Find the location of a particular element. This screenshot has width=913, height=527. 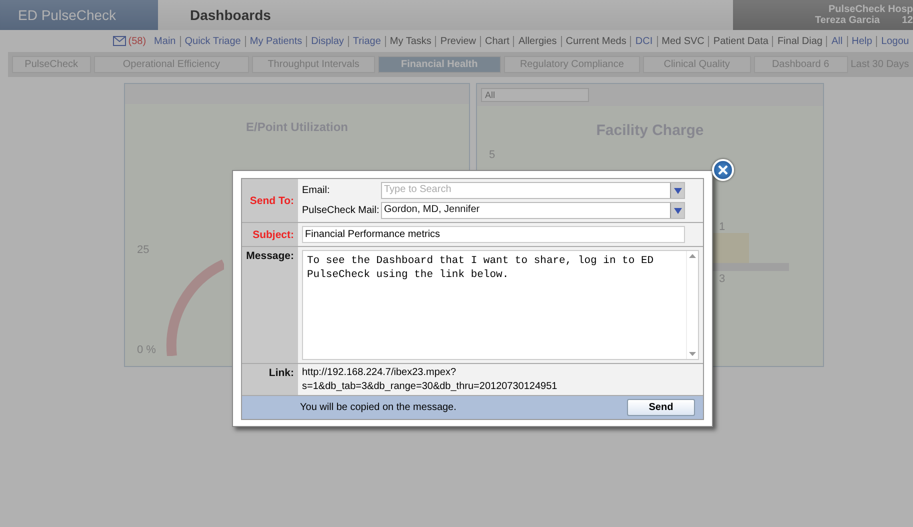

scroll-down-icon is located at coordinates (692, 354).